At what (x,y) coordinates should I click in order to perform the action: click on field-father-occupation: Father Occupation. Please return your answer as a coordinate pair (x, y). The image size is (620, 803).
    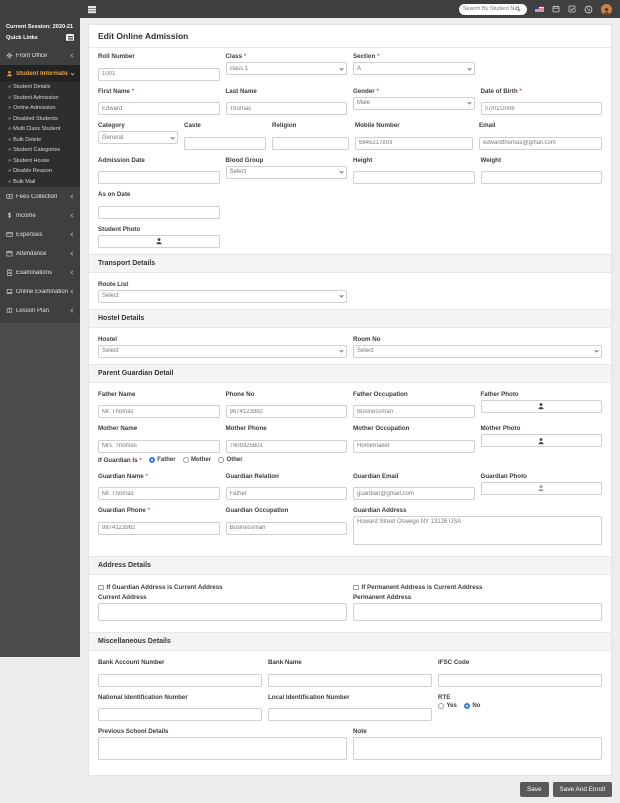
    Looking at the image, I should click on (414, 403).